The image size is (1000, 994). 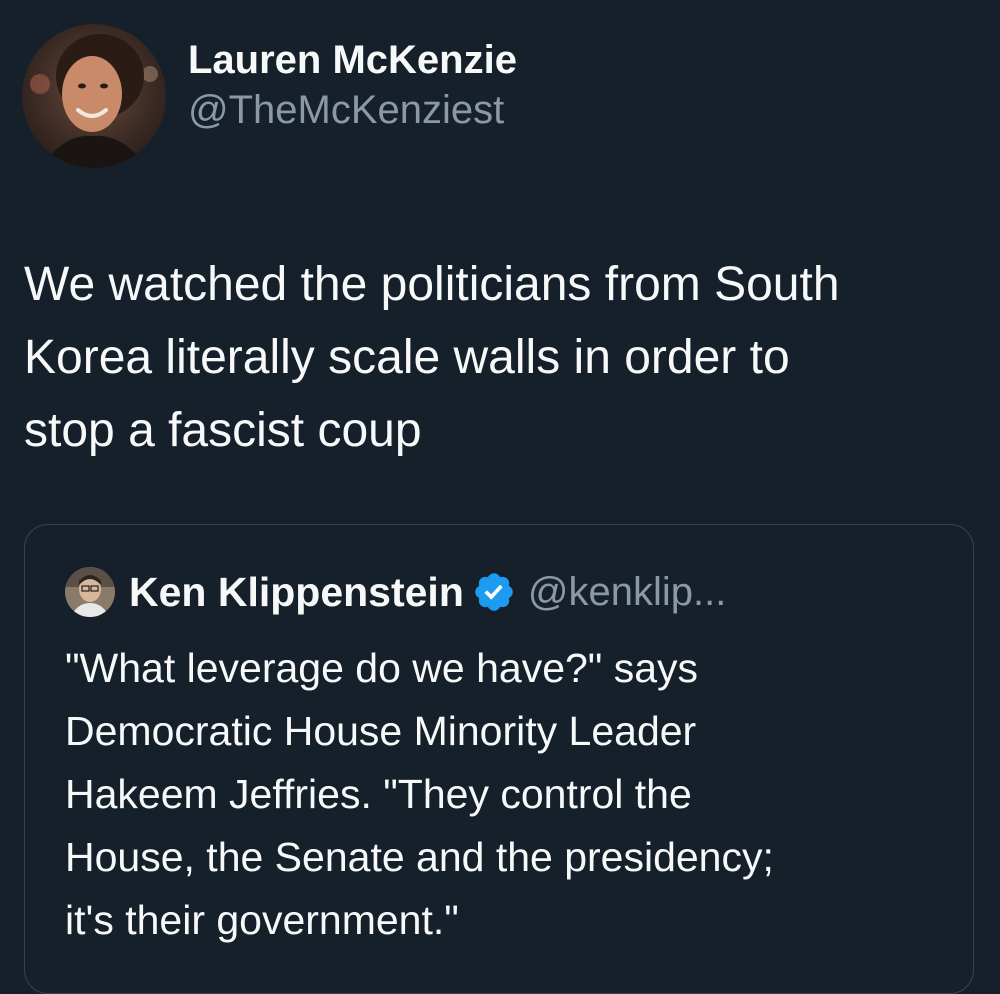 I want to click on verified-badge-icon, so click(x=494, y=592).